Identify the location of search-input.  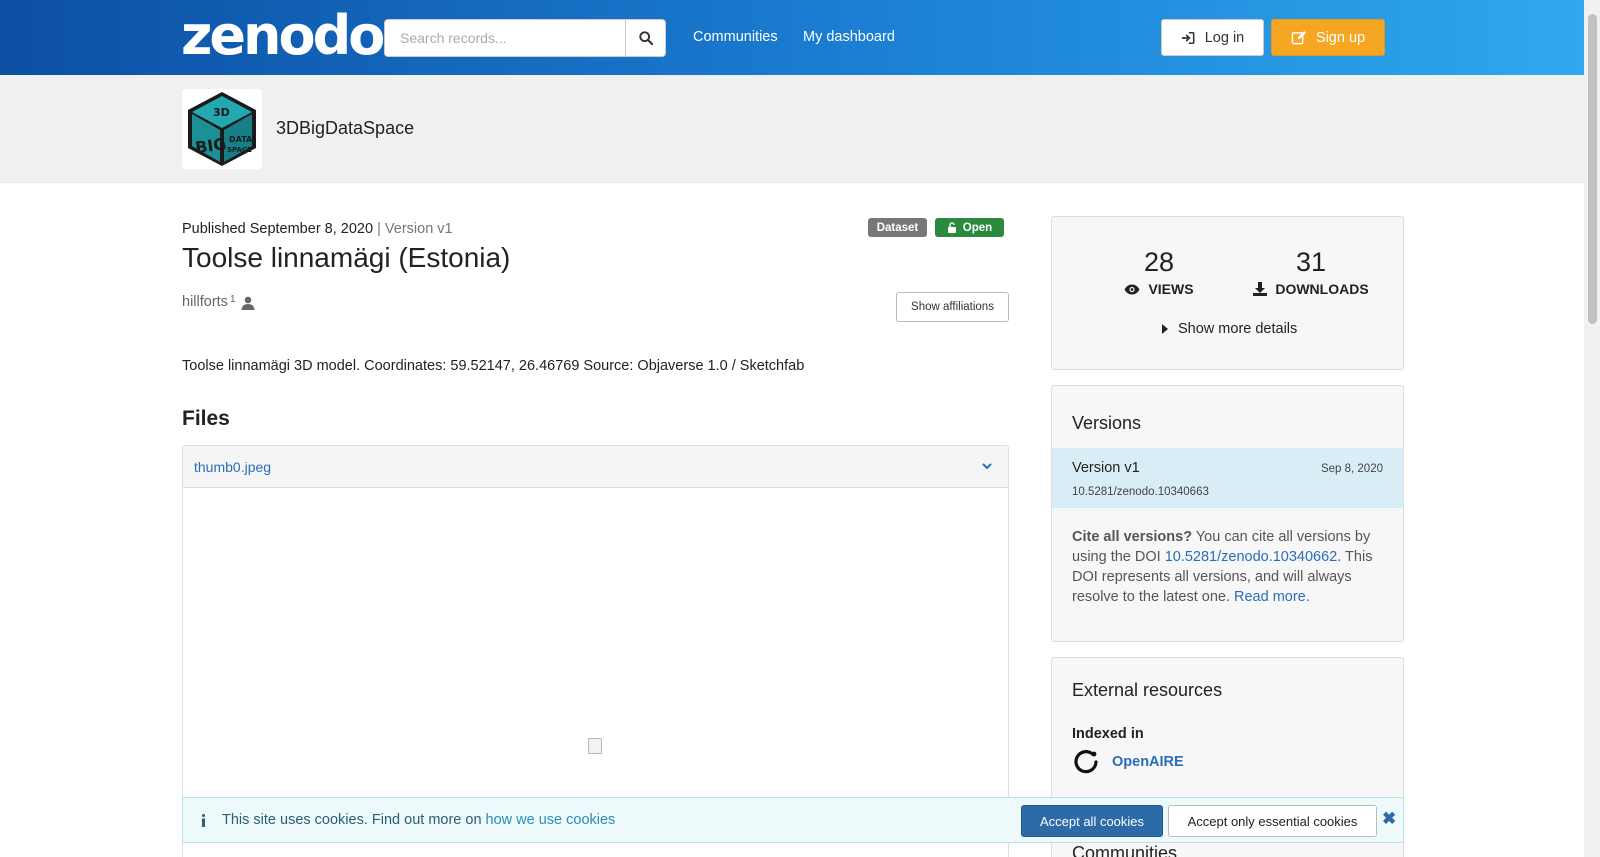
(504, 38).